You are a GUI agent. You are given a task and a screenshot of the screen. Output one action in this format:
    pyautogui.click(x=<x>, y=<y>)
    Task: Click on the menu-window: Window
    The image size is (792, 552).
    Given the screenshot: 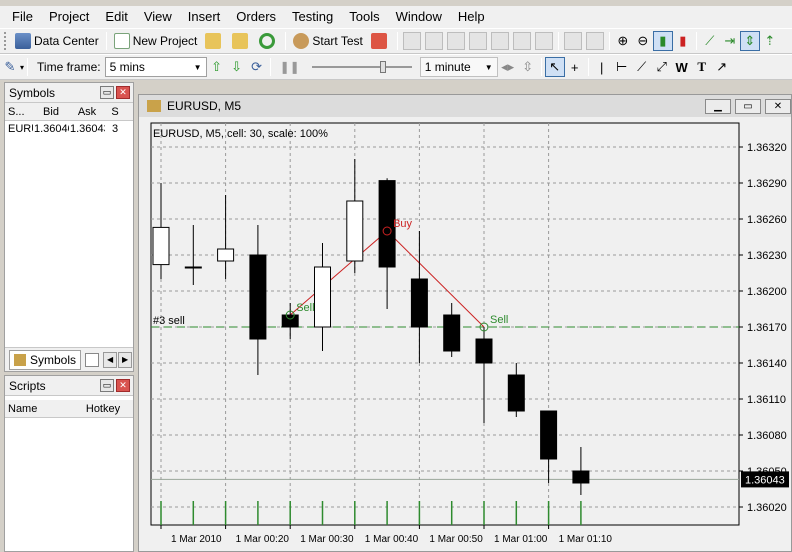 What is the action you would take?
    pyautogui.click(x=419, y=17)
    